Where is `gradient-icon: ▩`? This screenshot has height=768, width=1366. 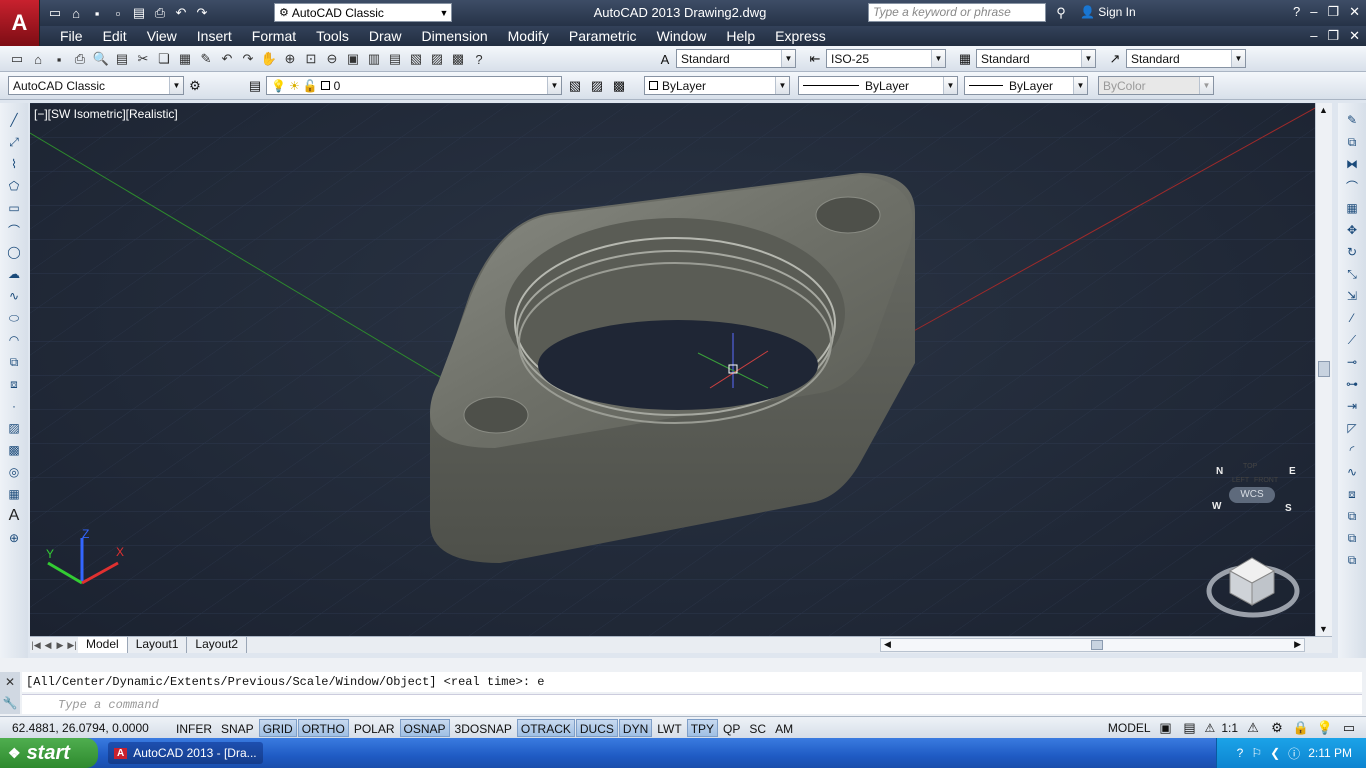
gradient-icon: ▩ is located at coordinates (14, 450).